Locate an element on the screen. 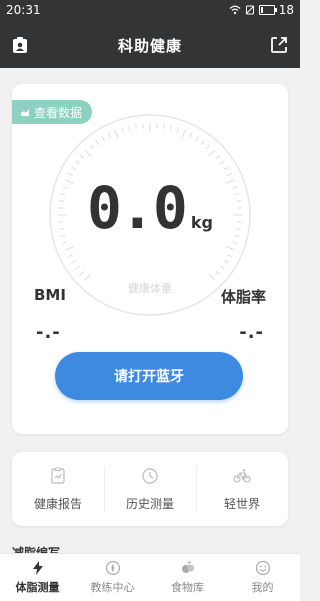  feature-bar: 健康报告 历史测量 轻世界 is located at coordinates (150, 489).